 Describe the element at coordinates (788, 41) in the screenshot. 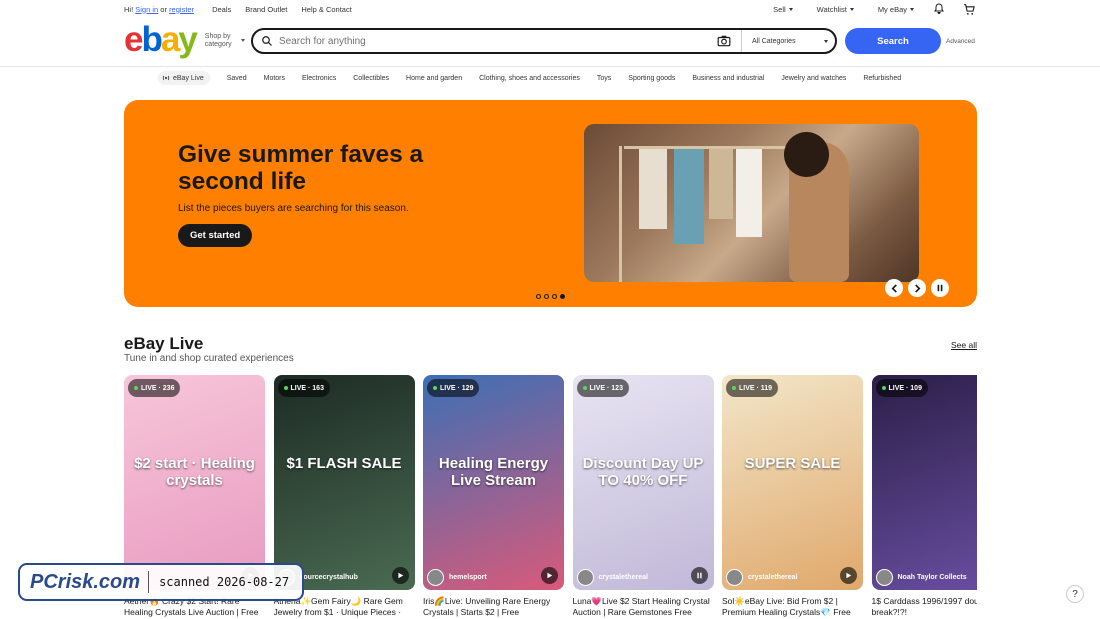

I see `category-select: All Categories` at that location.